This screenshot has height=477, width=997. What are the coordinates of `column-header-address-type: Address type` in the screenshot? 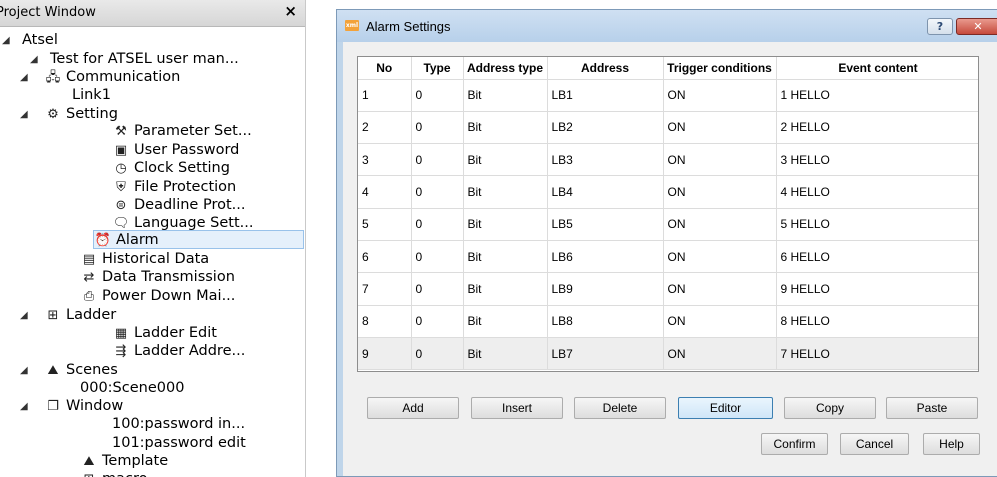 It's located at (505, 68).